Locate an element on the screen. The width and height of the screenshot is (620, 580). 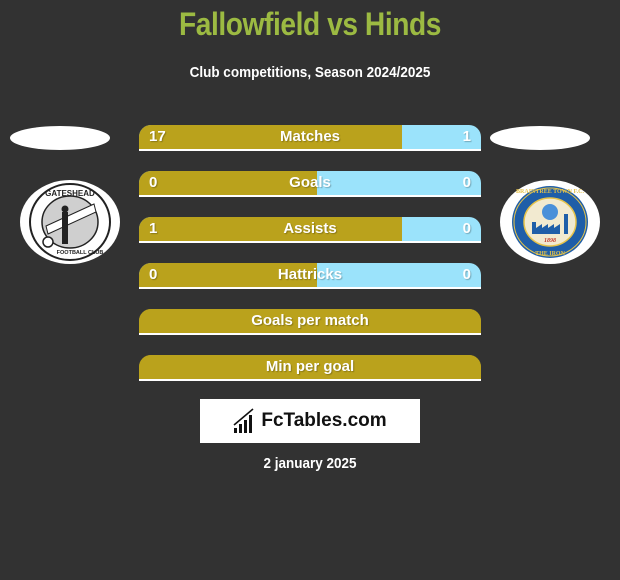
bar-chart-icon is located at coordinates (243, 420).